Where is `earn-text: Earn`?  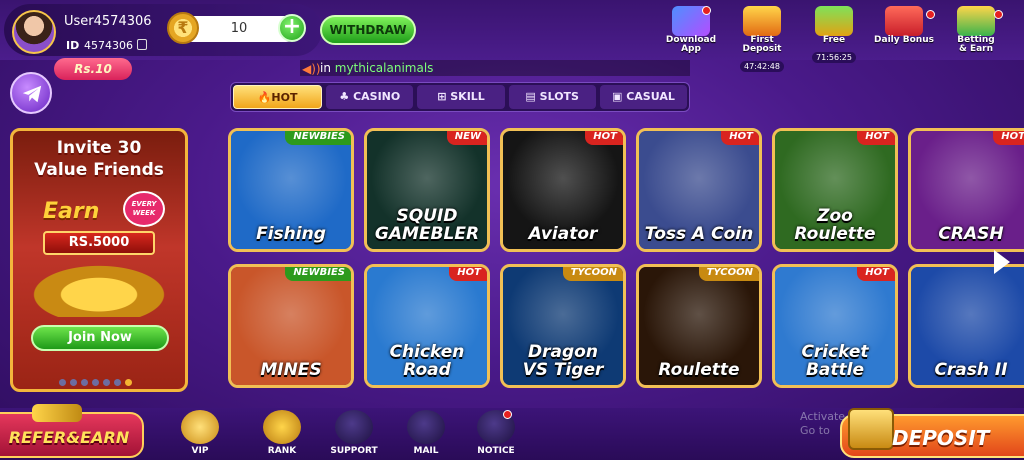
earn-text: Earn is located at coordinates (71, 211).